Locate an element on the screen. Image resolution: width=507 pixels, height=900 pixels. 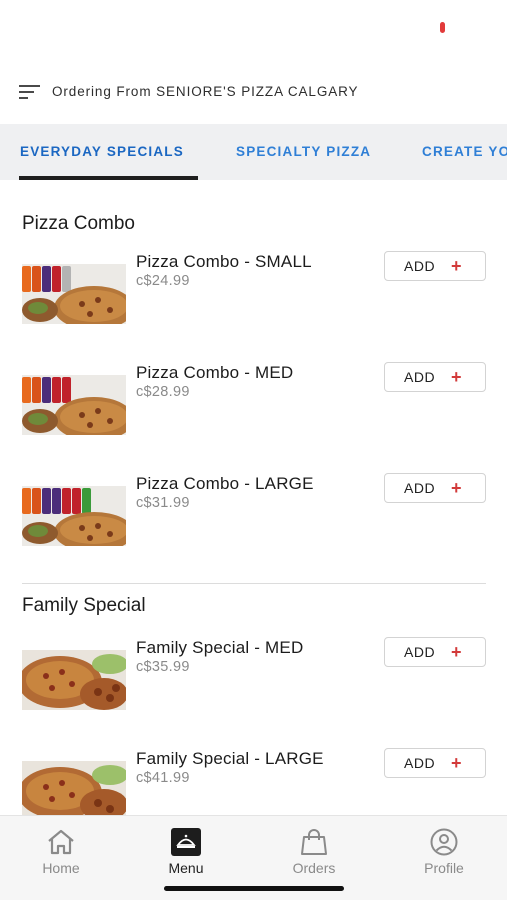
list-item: Pizza Combo - LARGE c$31.99 ADD + is located at coordinates (253, 513).